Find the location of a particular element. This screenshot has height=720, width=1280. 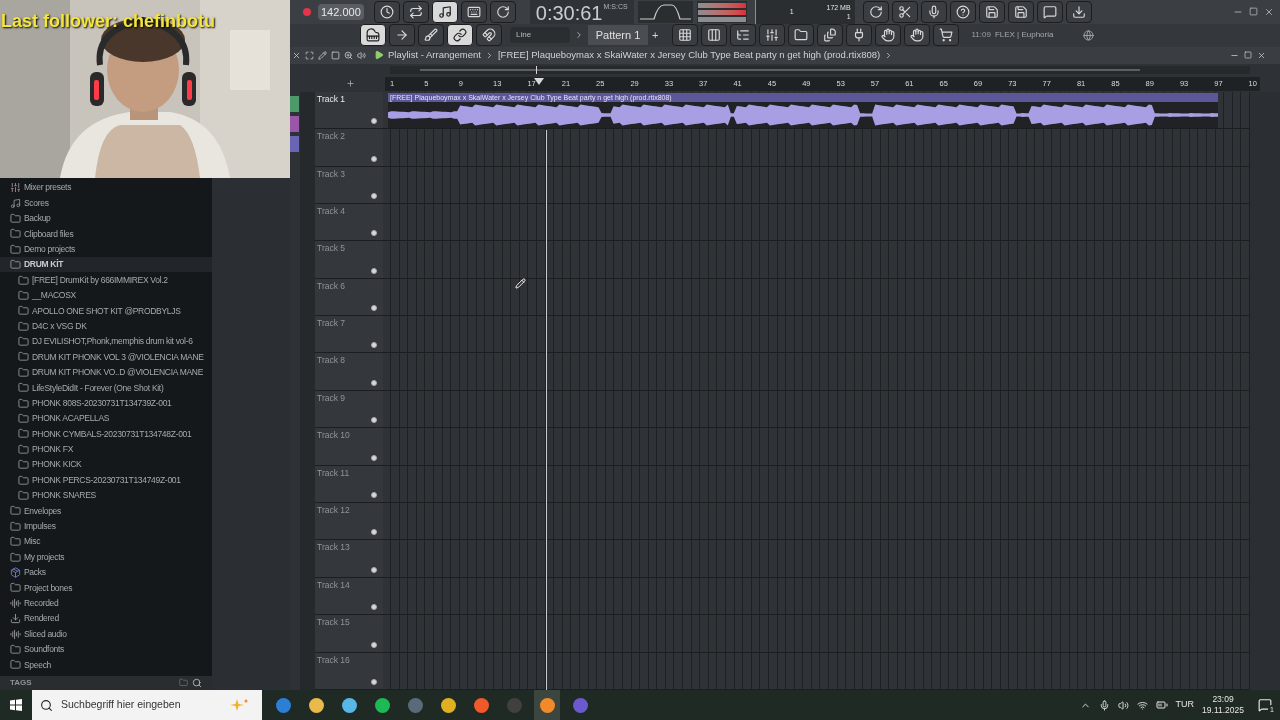

browser-item: __MACOSX is located at coordinates (106, 295).